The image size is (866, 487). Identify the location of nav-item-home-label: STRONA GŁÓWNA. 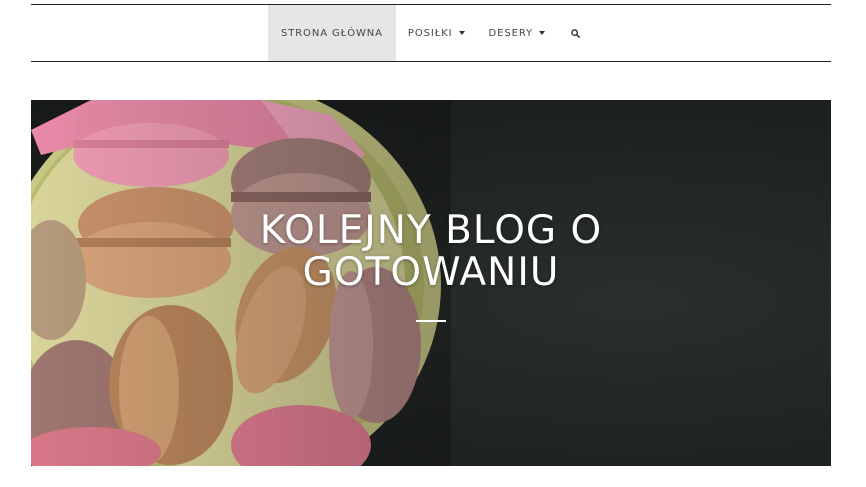
(331, 33).